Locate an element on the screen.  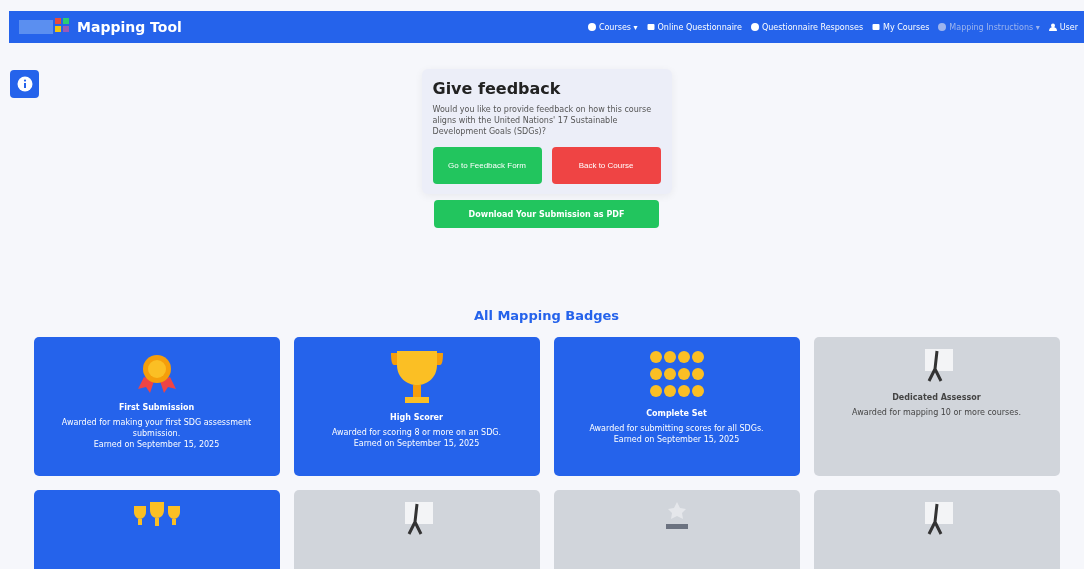
nav-link: Online Questionnaire is located at coordinates (694, 27).